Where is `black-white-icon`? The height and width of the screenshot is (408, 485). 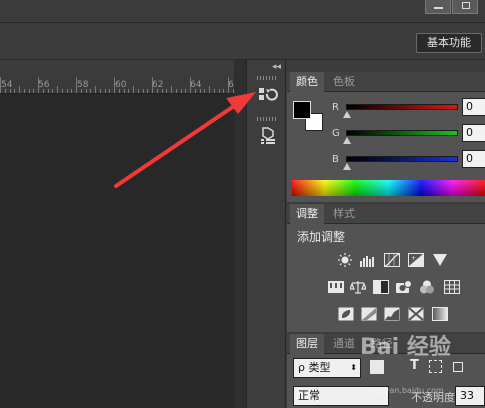
black-white-icon is located at coordinates (381, 287).